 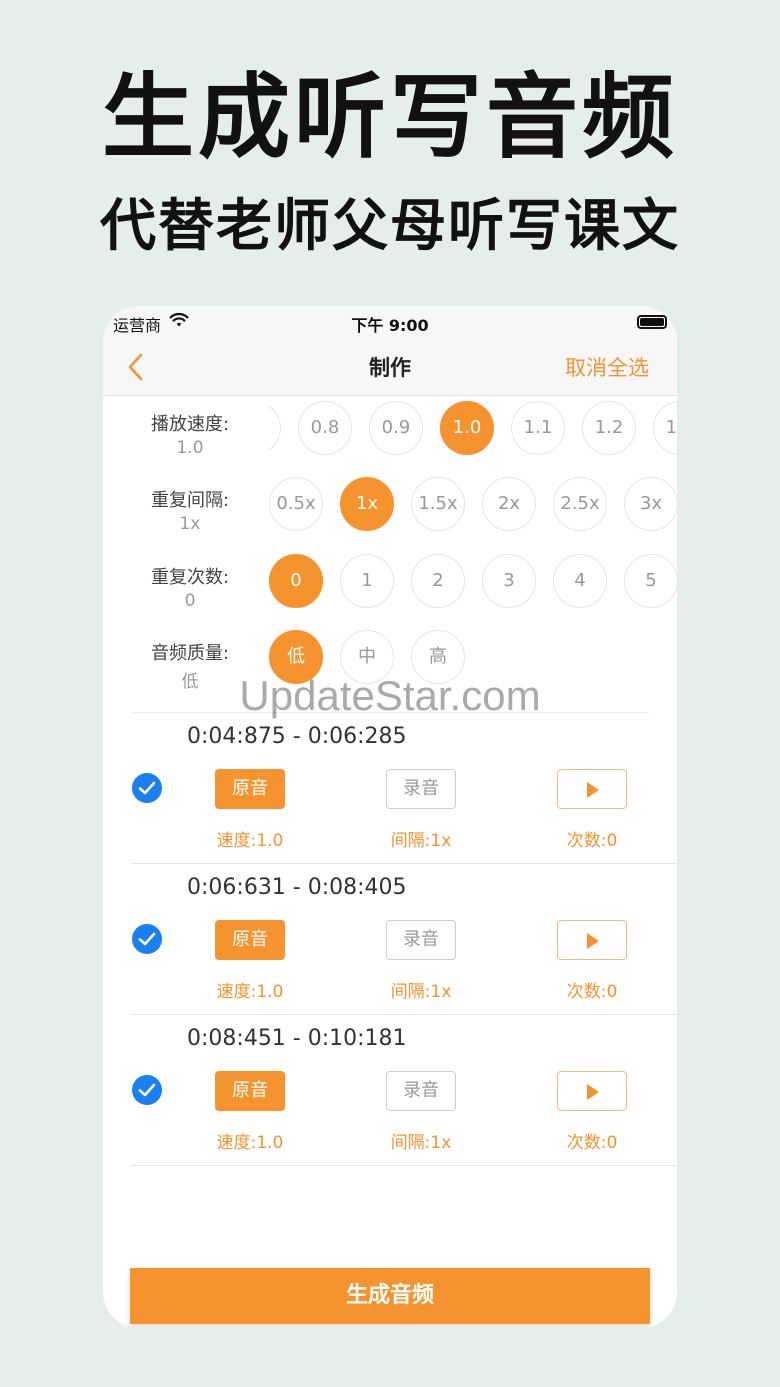 I want to click on option-scroller: 0.7 0.8 0.9 1.0 1.1 1.2 1.3, so click(x=473, y=428).